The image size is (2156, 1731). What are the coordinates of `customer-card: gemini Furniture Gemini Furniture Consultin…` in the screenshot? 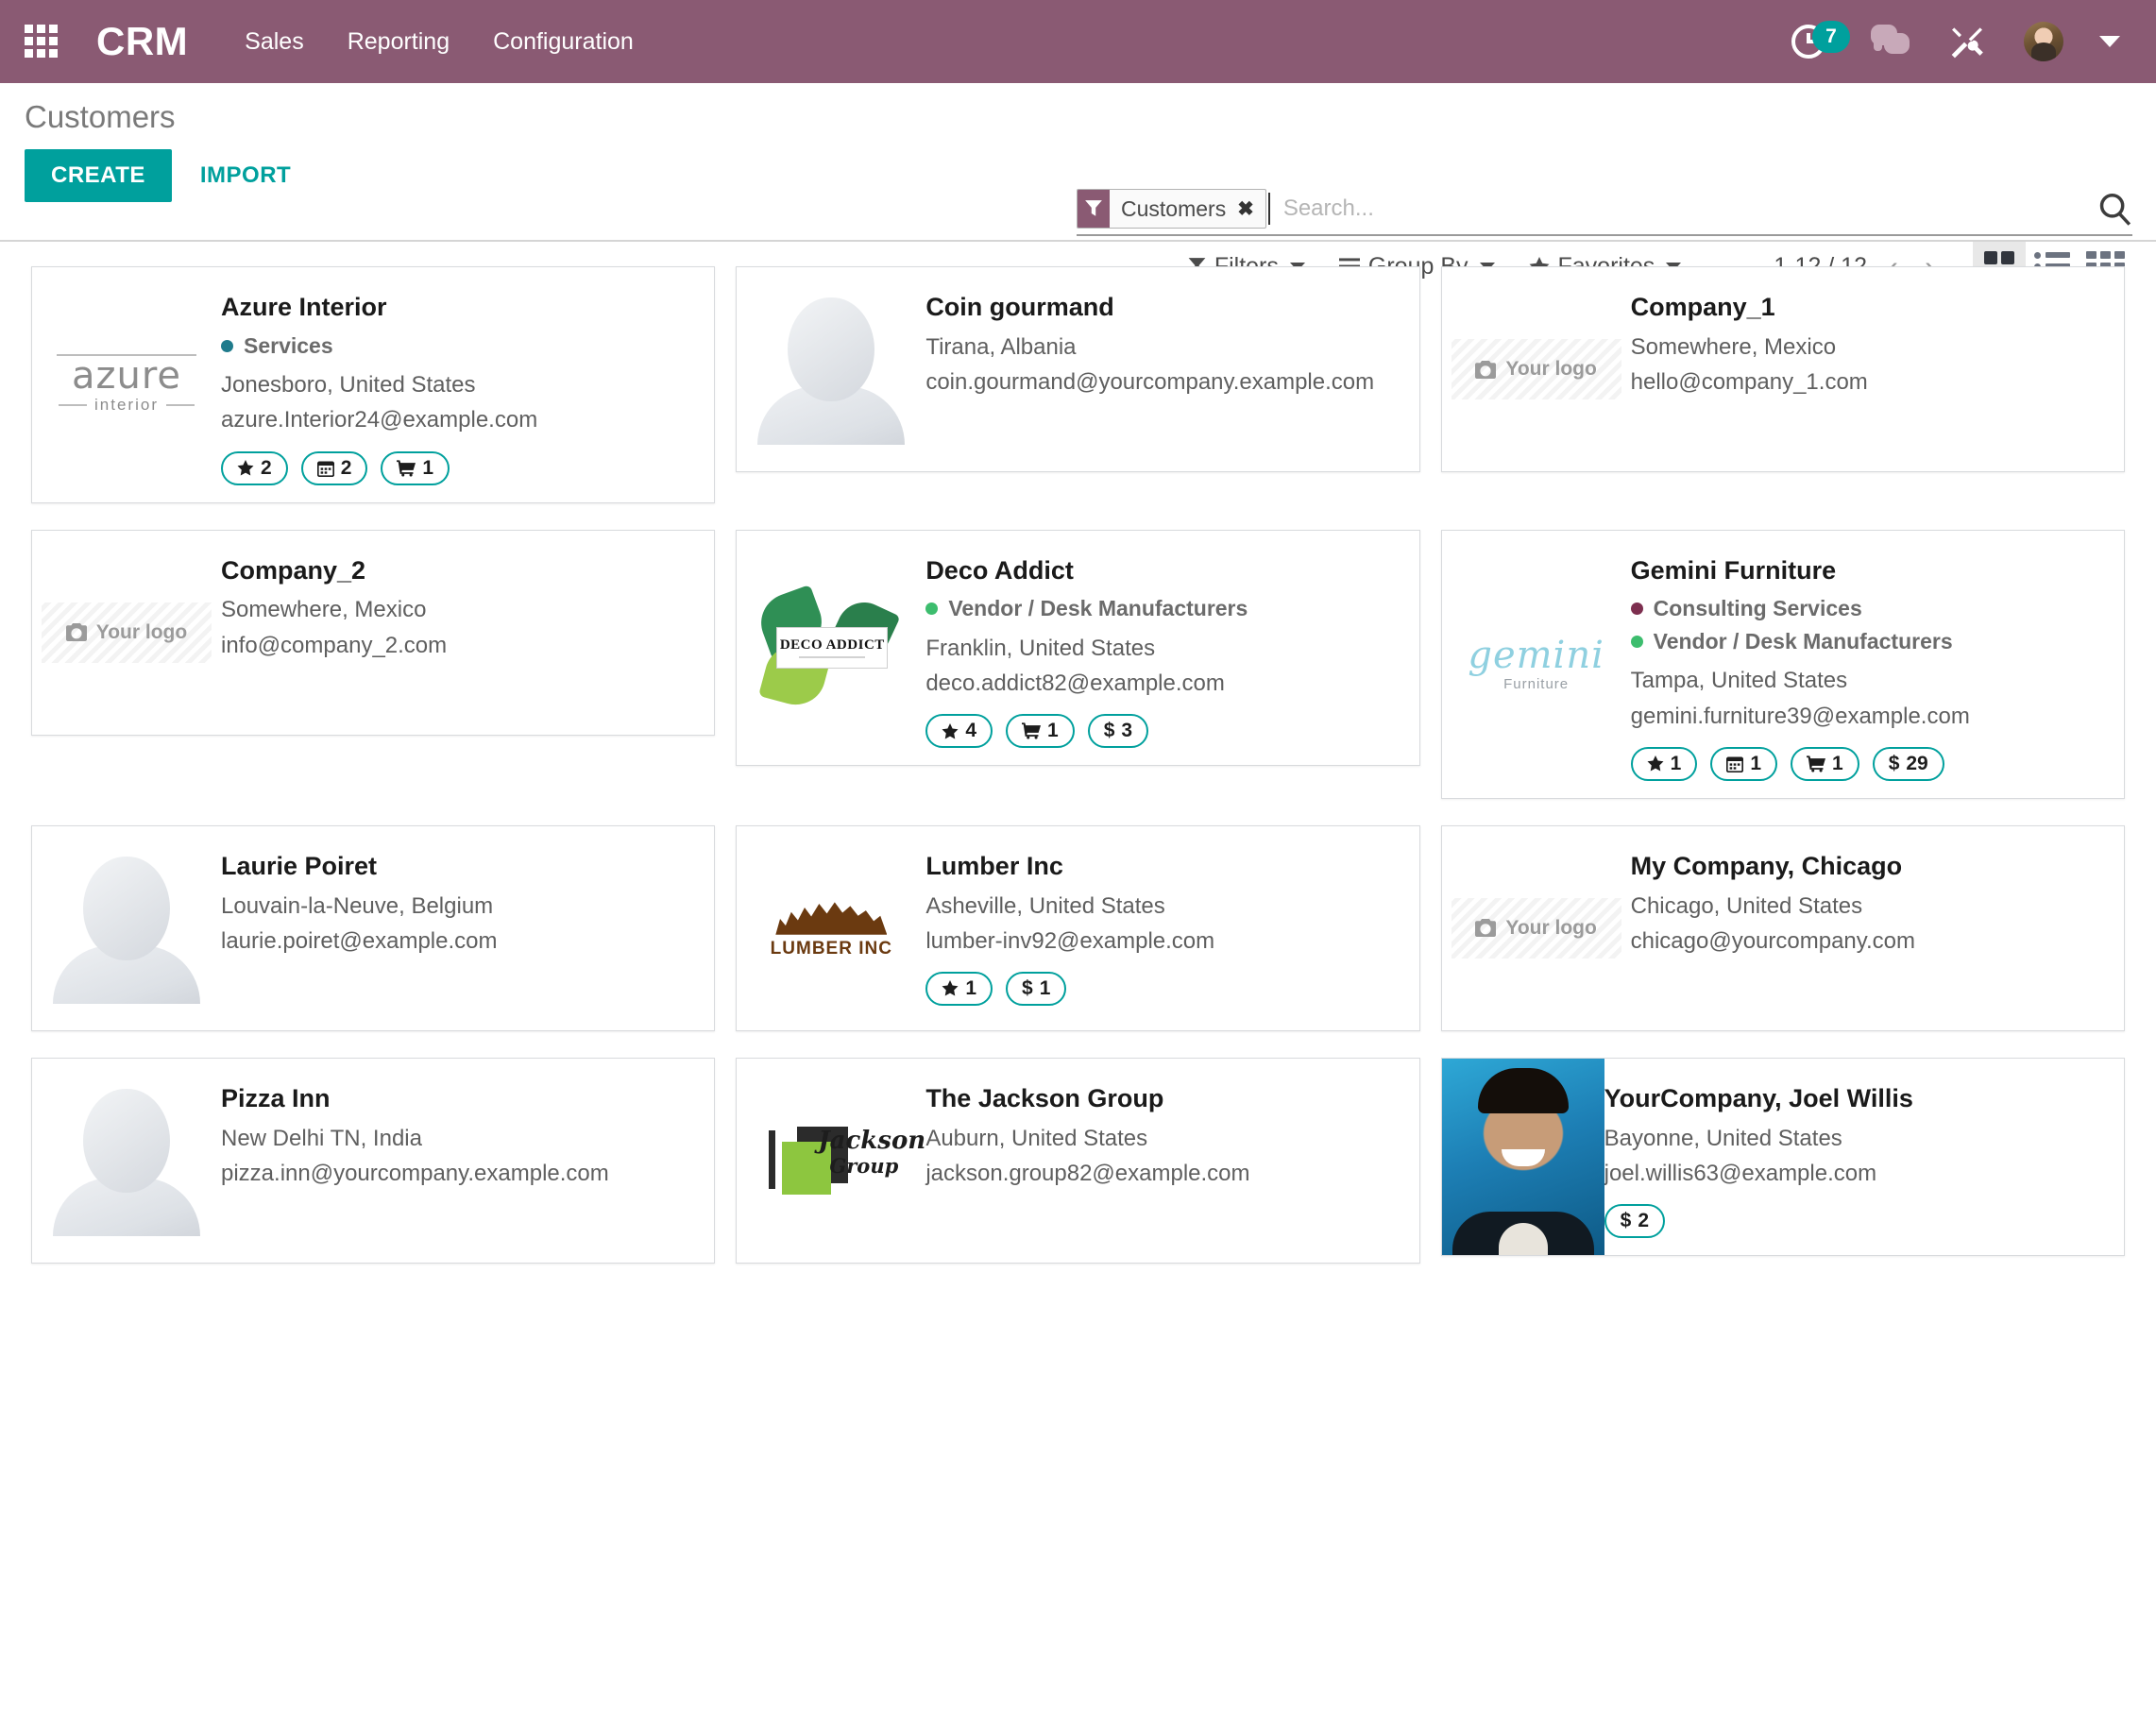 It's located at (1783, 664).